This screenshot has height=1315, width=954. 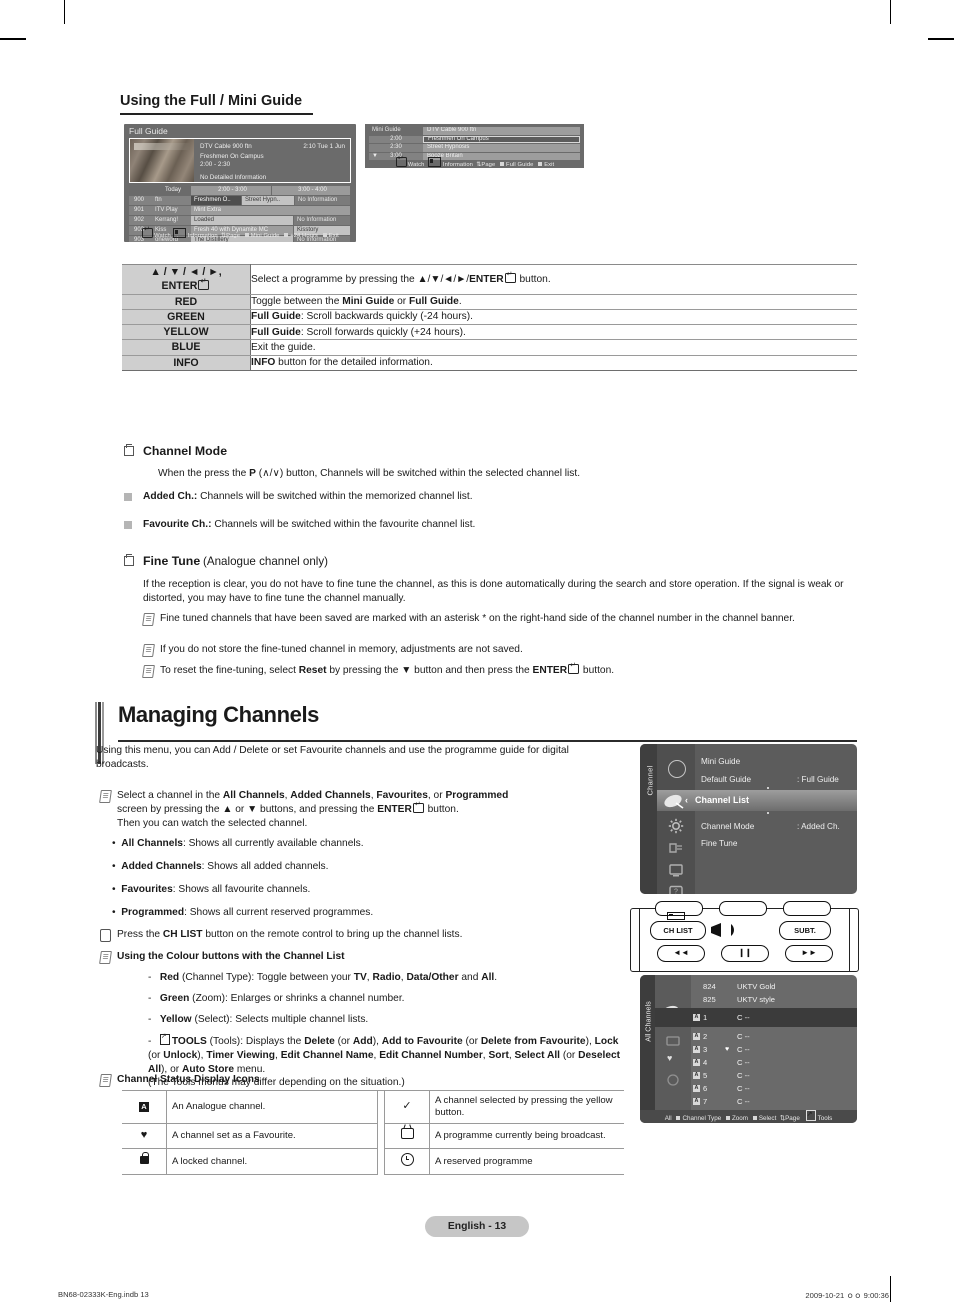 What do you see at coordinates (677, 769) in the screenshot?
I see `picture-icon` at bounding box center [677, 769].